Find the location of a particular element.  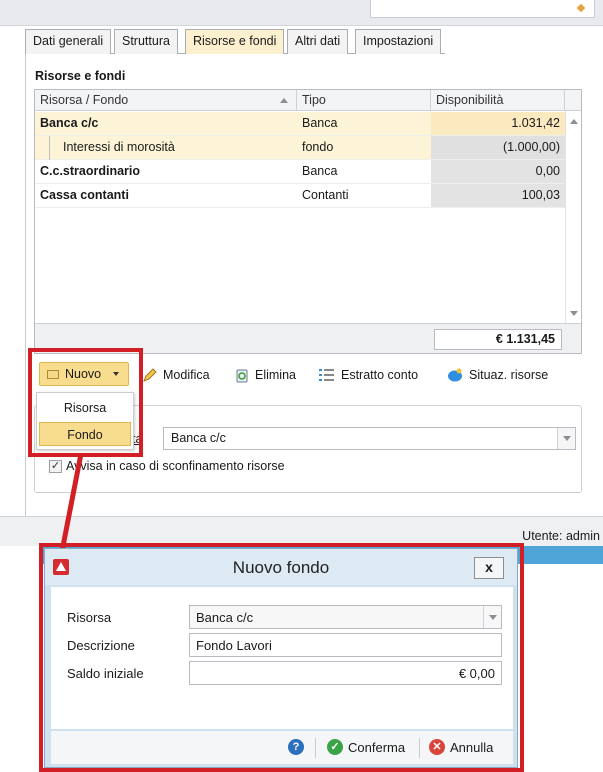

situaz-risorse-label: Situaz. risorse is located at coordinates (509, 375).